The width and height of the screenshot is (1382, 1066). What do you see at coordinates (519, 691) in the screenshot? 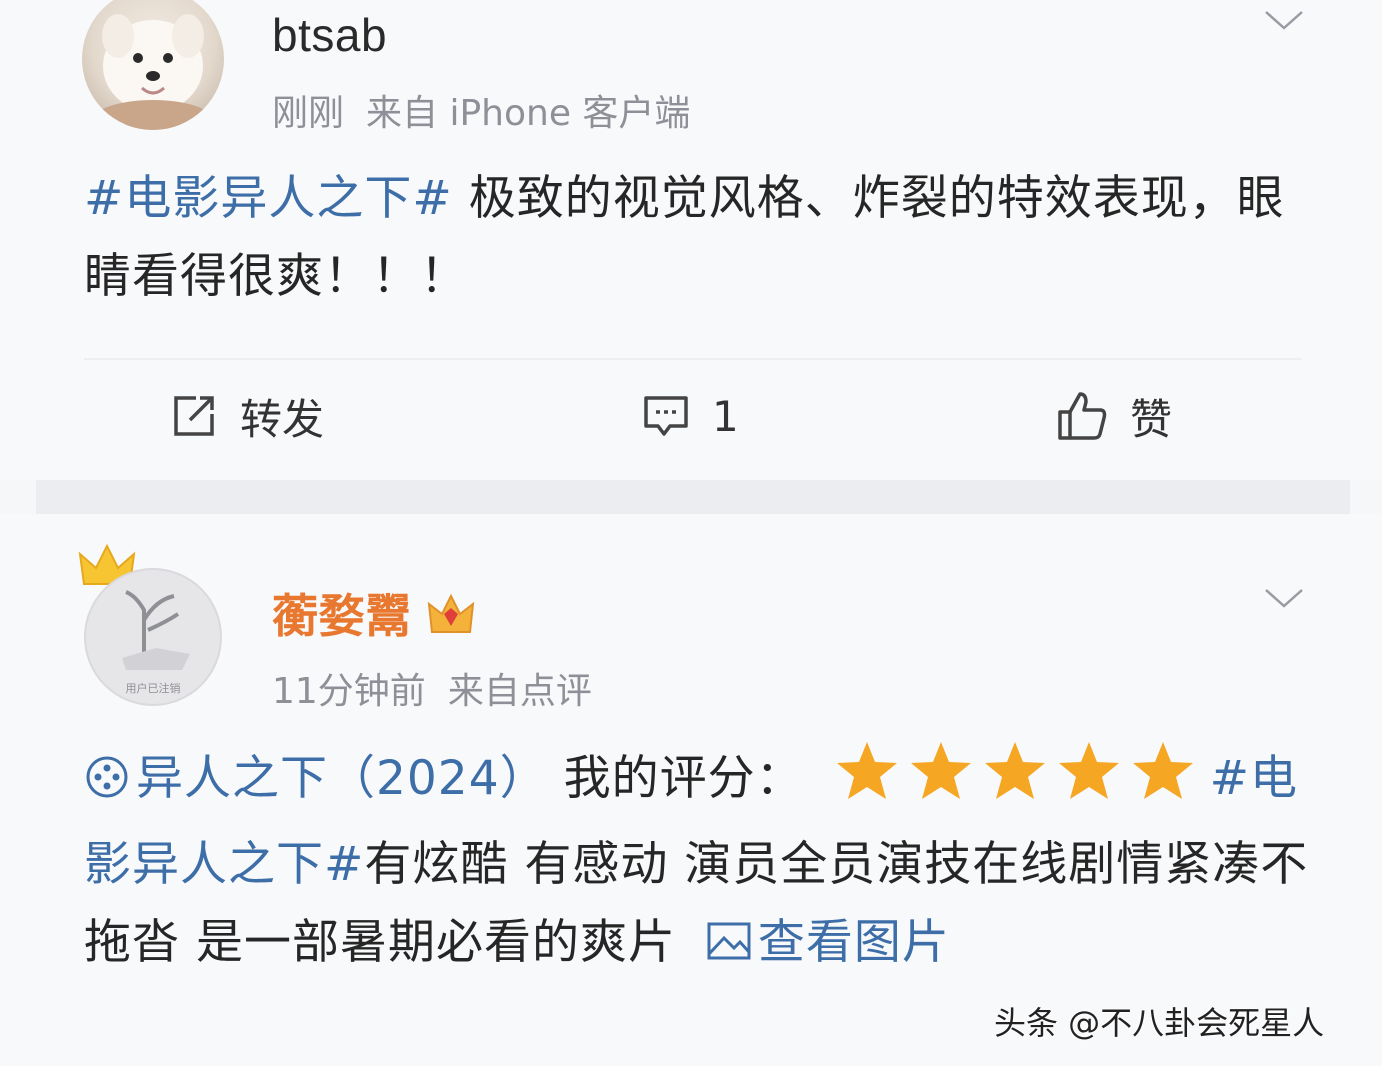
I see `post-source: 来自点评` at bounding box center [519, 691].